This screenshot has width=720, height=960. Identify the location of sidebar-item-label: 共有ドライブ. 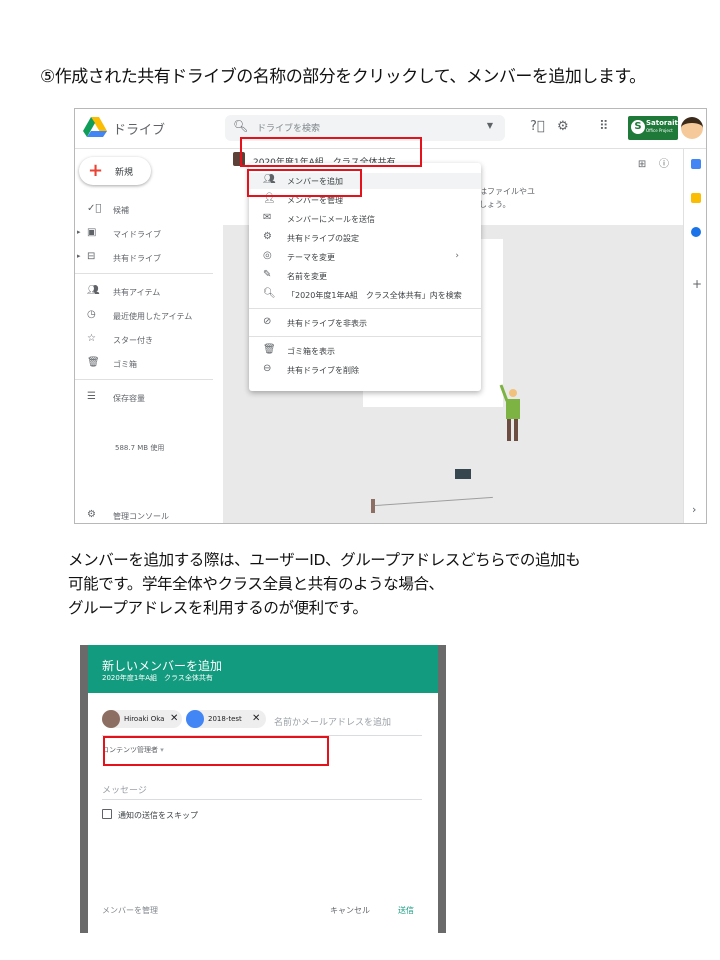
(137, 258).